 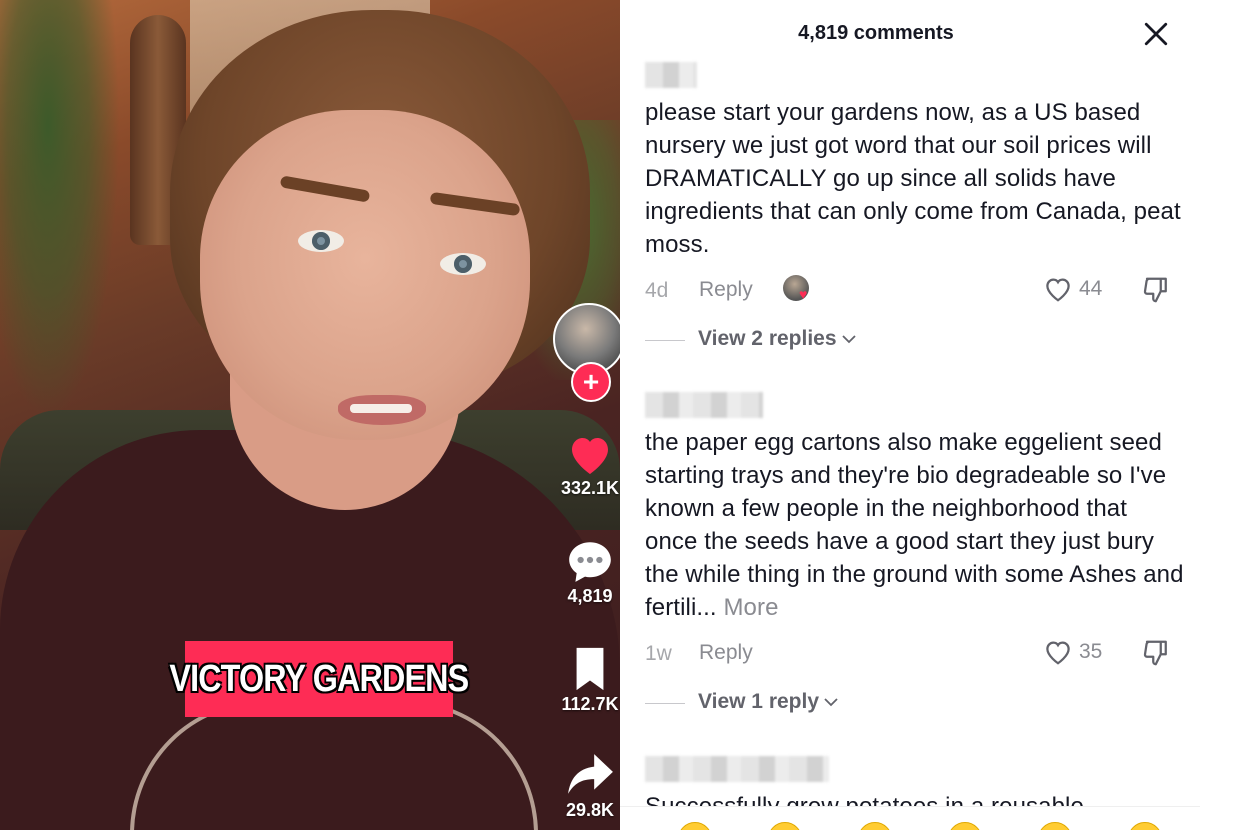 What do you see at coordinates (590, 562) in the screenshot?
I see `comment-icon` at bounding box center [590, 562].